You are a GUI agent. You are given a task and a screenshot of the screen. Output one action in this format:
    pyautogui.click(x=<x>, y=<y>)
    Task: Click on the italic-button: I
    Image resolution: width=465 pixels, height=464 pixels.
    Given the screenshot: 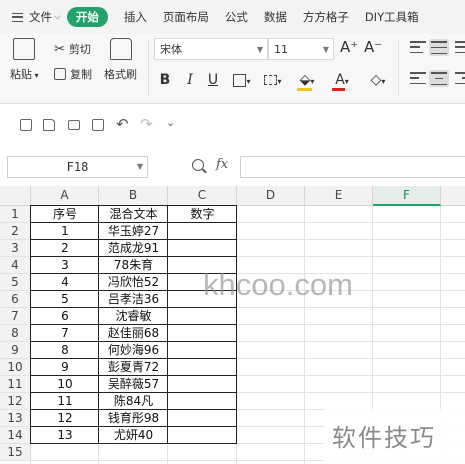 What is the action you would take?
    pyautogui.click(x=190, y=80)
    